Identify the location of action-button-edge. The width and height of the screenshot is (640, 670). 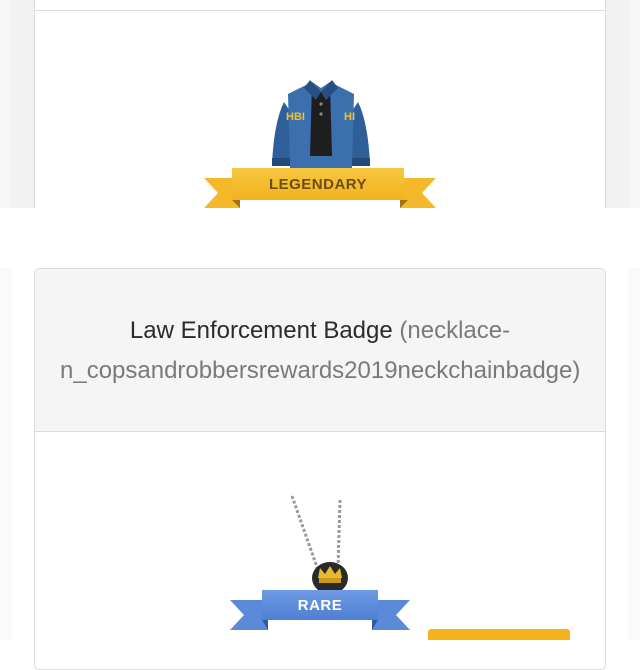
(499, 634).